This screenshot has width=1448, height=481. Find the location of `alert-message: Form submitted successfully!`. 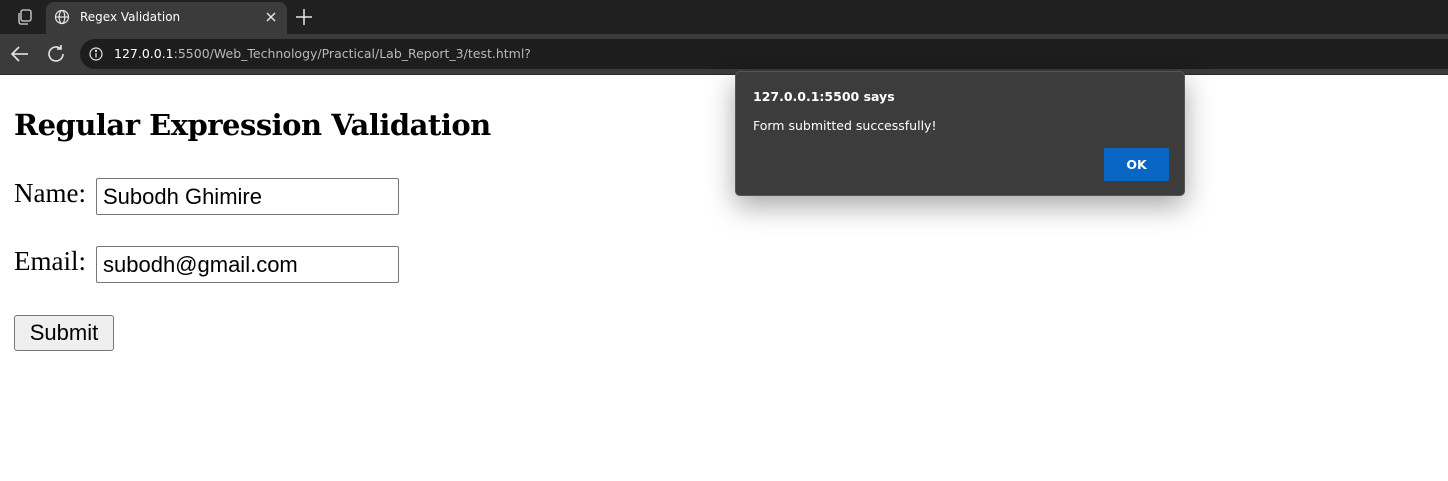

alert-message: Form submitted successfully! is located at coordinates (845, 125).